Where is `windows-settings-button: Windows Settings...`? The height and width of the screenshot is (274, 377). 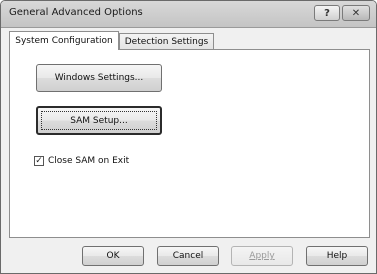
windows-settings-button: Windows Settings... is located at coordinates (99, 78).